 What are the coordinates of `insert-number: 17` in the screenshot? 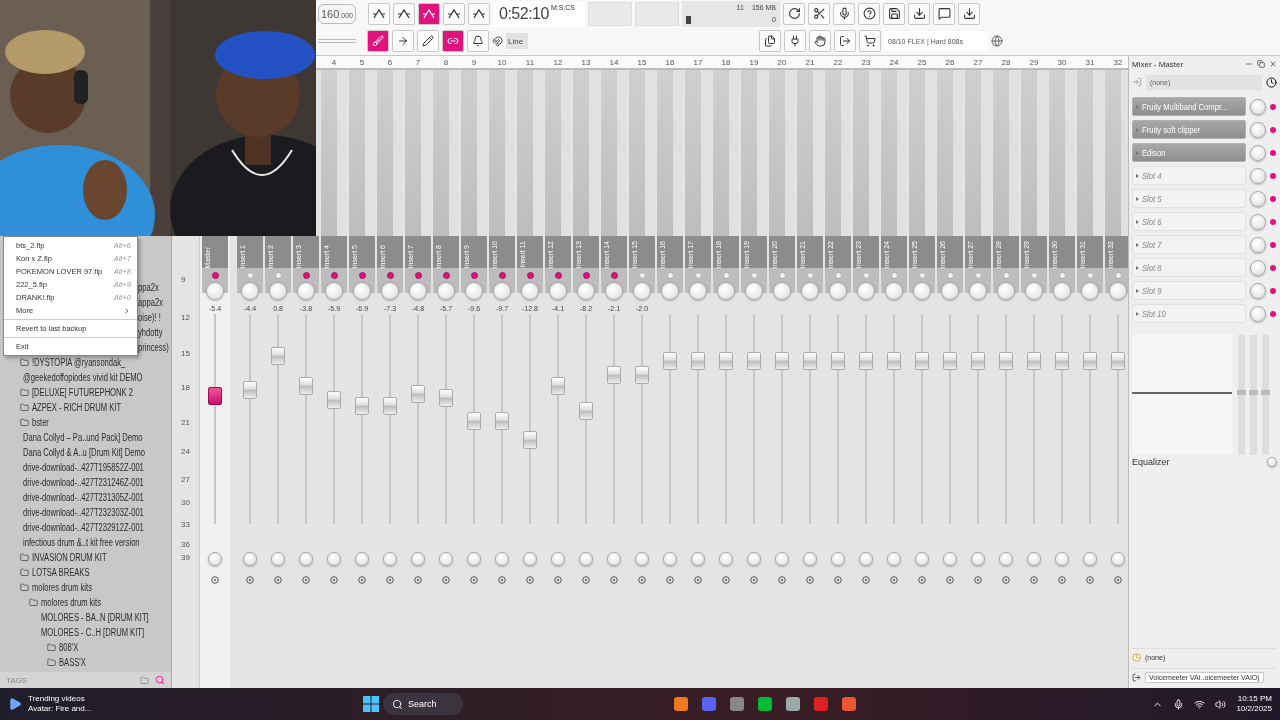 It's located at (698, 63).